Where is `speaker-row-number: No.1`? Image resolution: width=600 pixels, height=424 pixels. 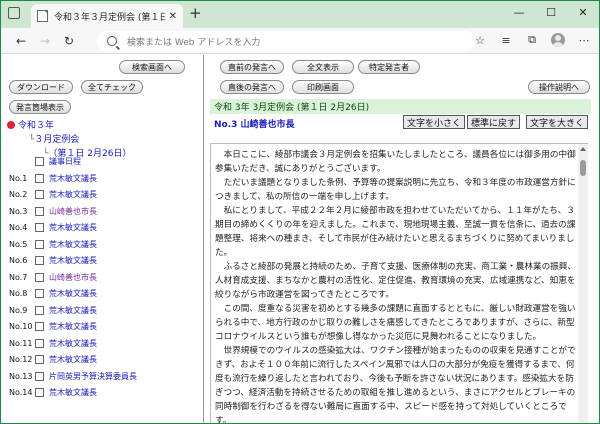
speaker-row-number: No.1 is located at coordinates (18, 178).